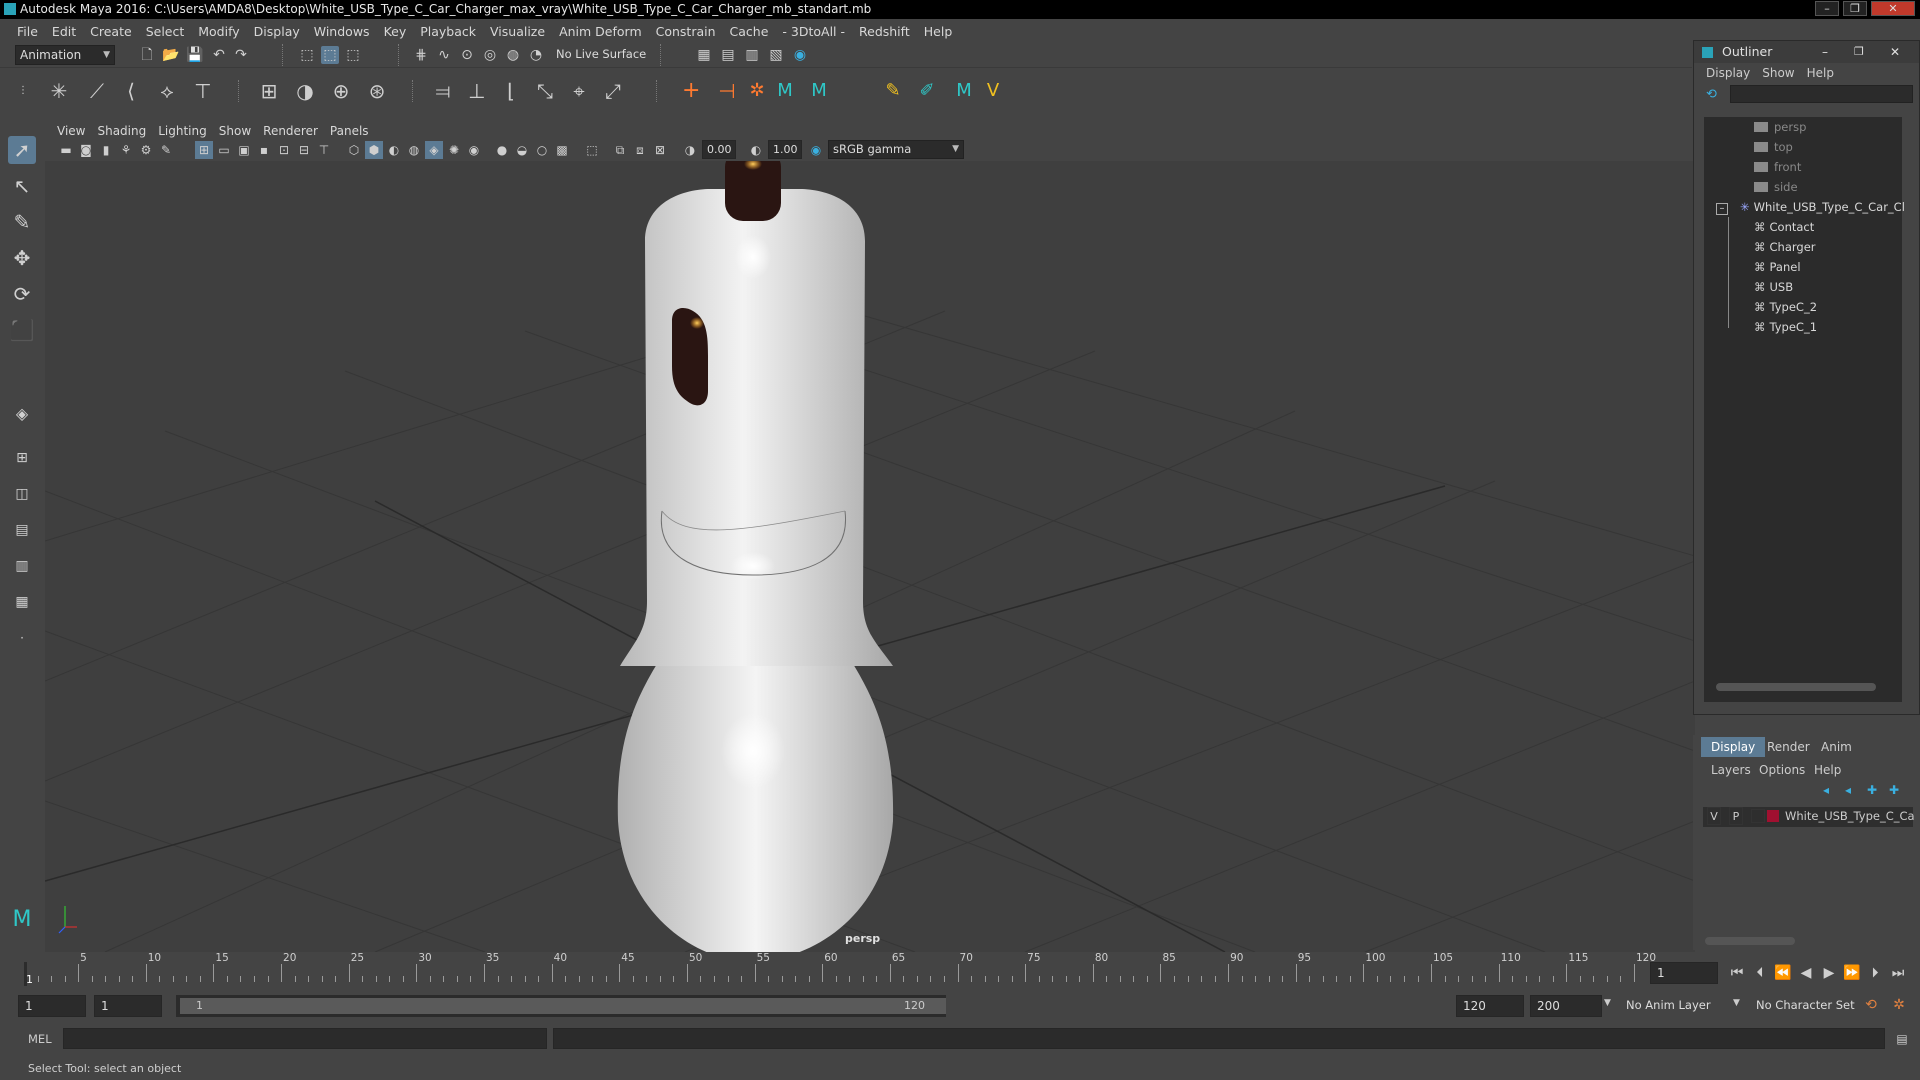 The width and height of the screenshot is (1920, 1080). Describe the element at coordinates (22, 602) in the screenshot. I see `hypergraph-persp-icon: ▦` at that location.